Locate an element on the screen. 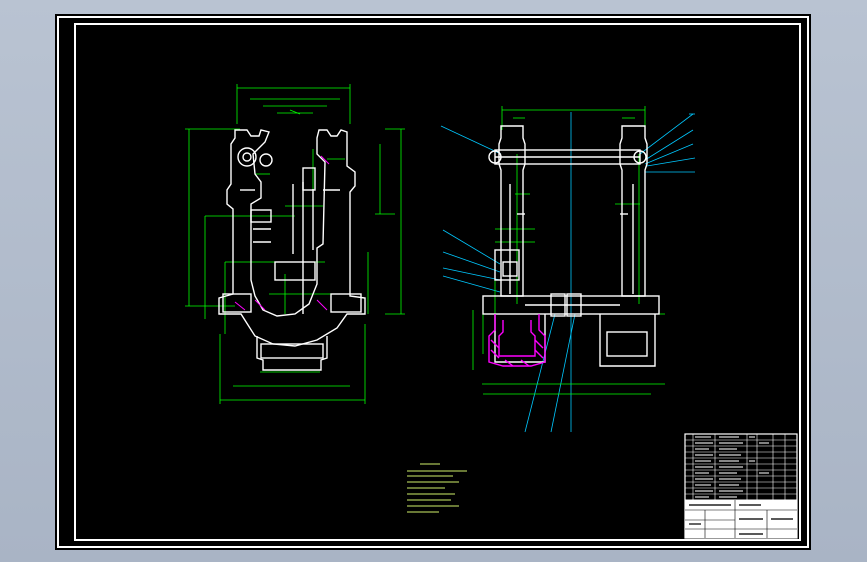 Image resolution: width=867 pixels, height=562 pixels. left-dimensions is located at coordinates (295, 244).